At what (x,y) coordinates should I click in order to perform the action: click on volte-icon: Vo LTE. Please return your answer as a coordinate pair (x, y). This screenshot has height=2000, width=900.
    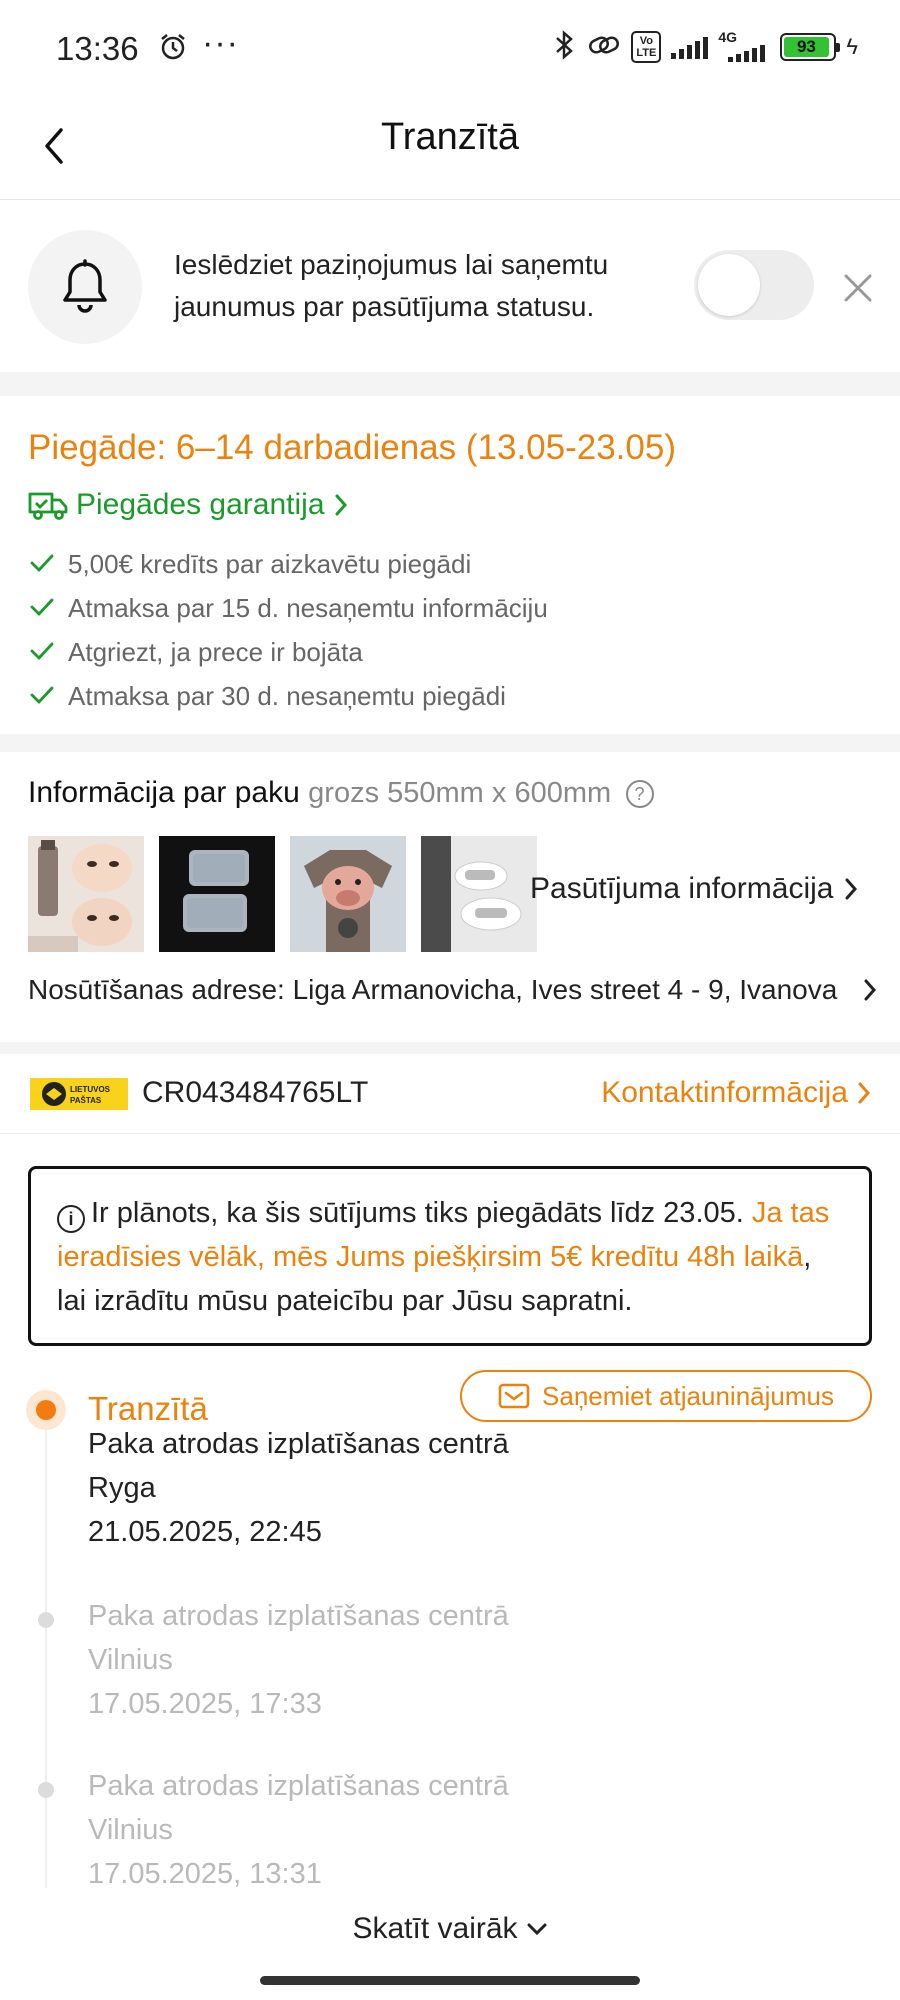
    Looking at the image, I should click on (646, 47).